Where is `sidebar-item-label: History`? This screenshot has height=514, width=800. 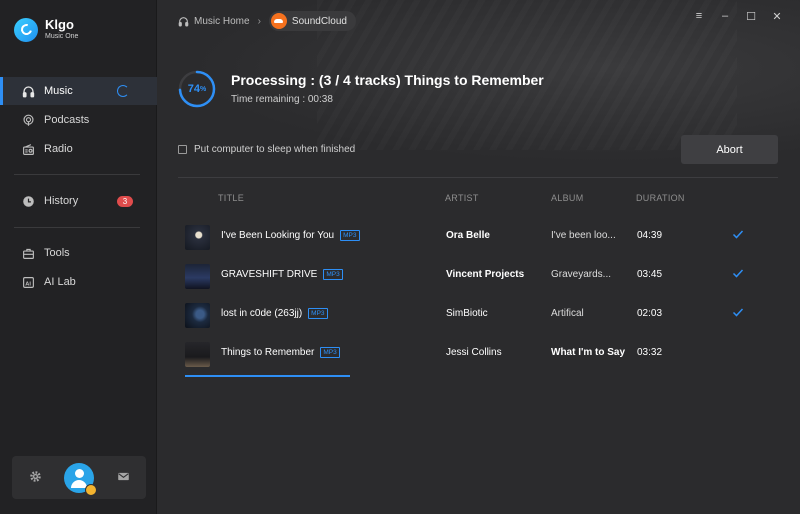
sidebar-item-label: History is located at coordinates (61, 201).